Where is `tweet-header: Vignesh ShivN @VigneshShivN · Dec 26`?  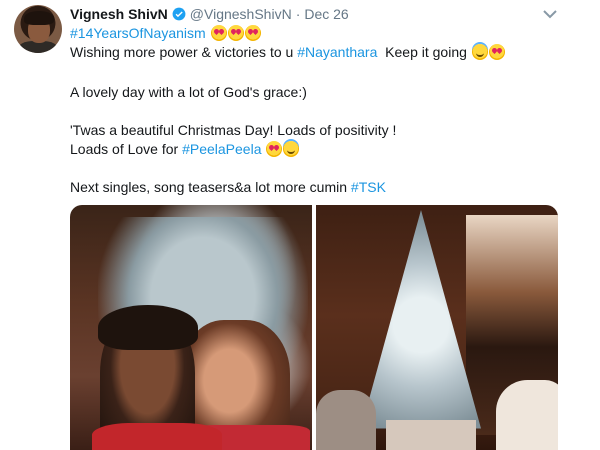 tweet-header: Vignesh ShivN @VigneshShivN · Dec 26 is located at coordinates (209, 14).